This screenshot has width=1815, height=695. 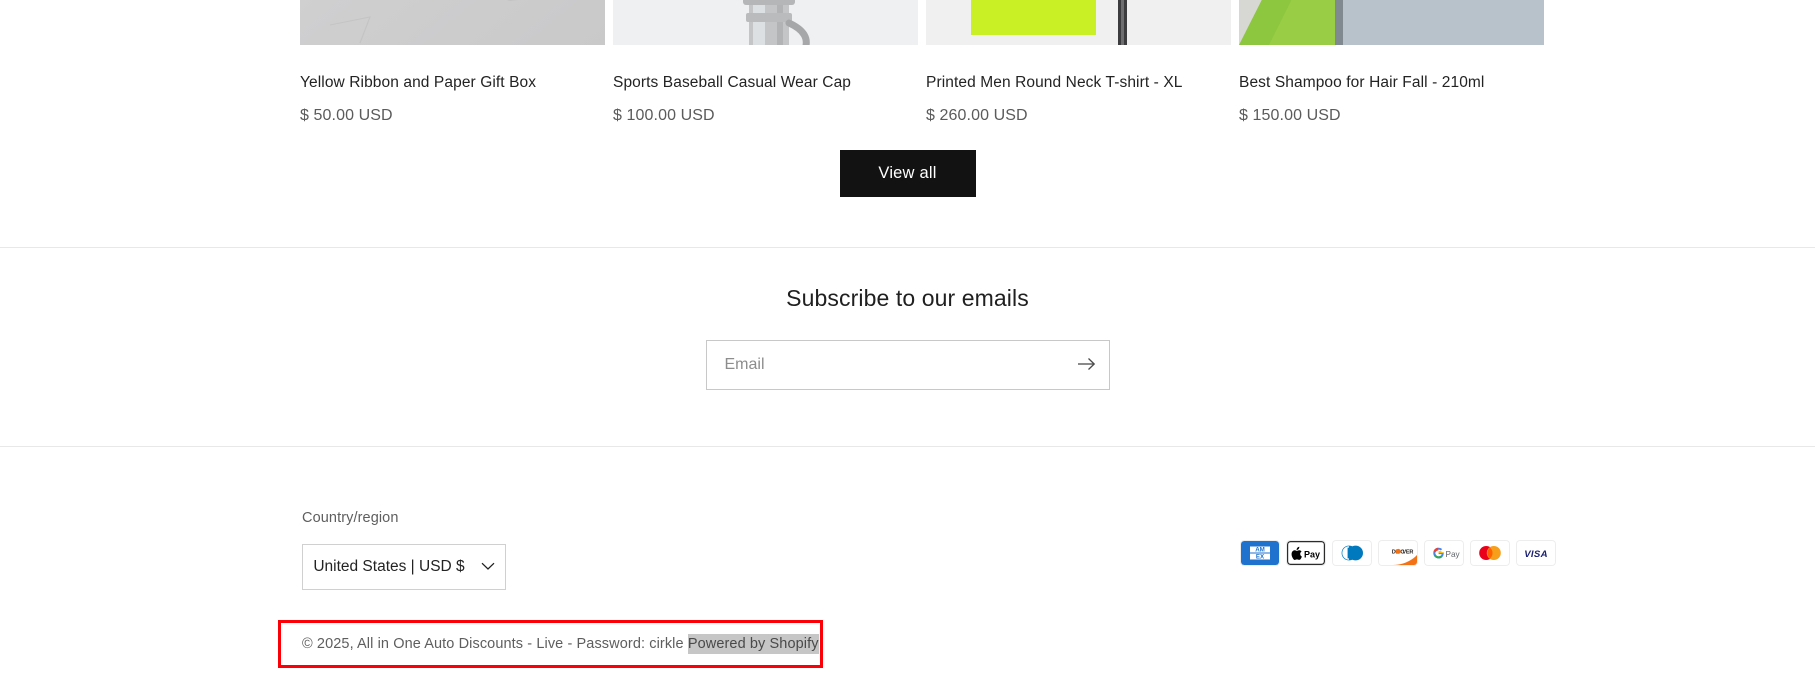 What do you see at coordinates (346, 115) in the screenshot?
I see `product-price: $ 50.00 USD` at bounding box center [346, 115].